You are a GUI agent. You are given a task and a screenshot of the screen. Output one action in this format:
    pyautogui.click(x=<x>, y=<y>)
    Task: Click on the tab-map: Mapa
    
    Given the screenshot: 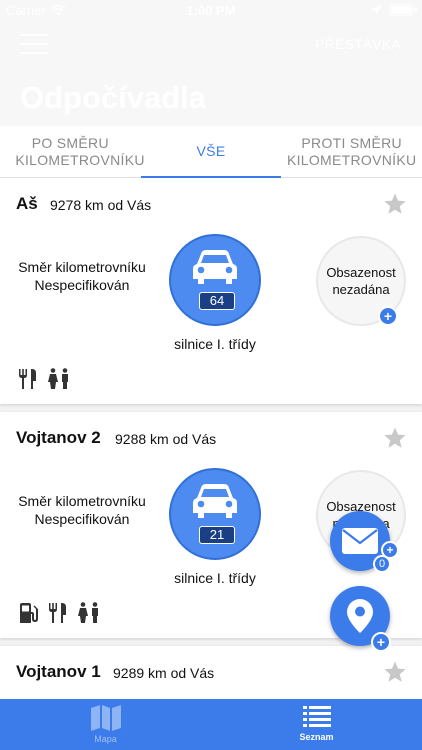 What is the action you would take?
    pyautogui.click(x=105, y=724)
    